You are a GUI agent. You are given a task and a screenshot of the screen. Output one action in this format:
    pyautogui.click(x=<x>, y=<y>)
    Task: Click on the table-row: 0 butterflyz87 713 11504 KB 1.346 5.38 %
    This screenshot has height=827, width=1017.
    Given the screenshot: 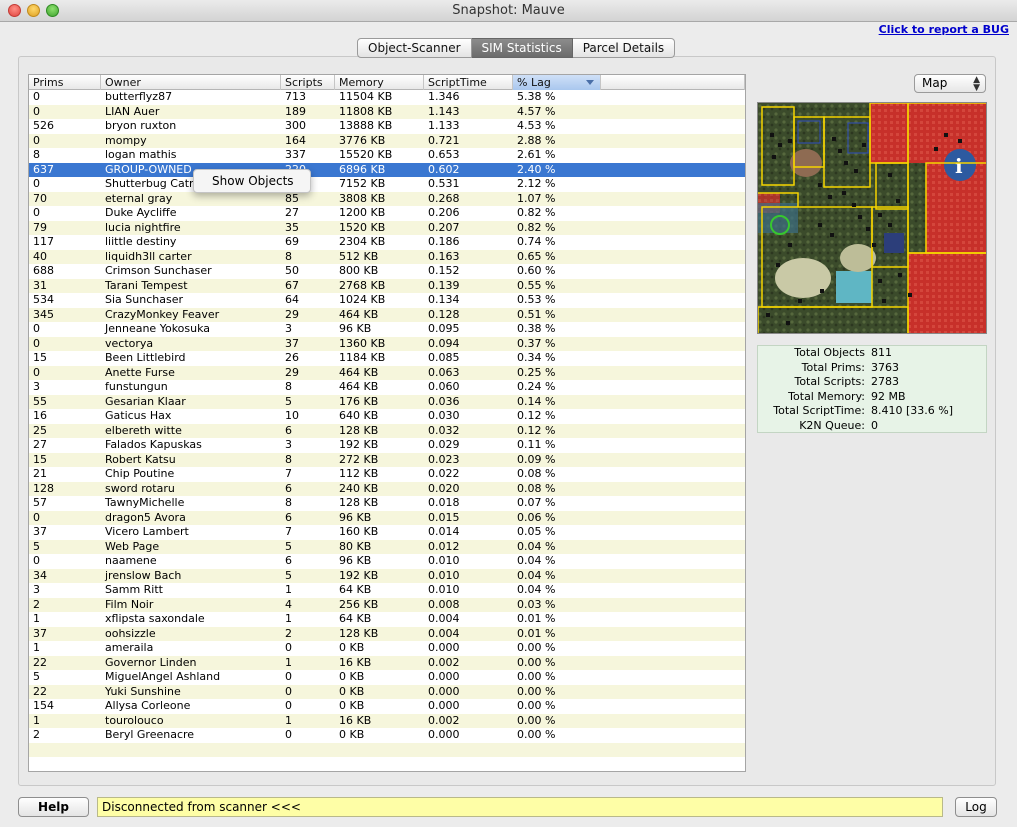 What is the action you would take?
    pyautogui.click(x=387, y=97)
    